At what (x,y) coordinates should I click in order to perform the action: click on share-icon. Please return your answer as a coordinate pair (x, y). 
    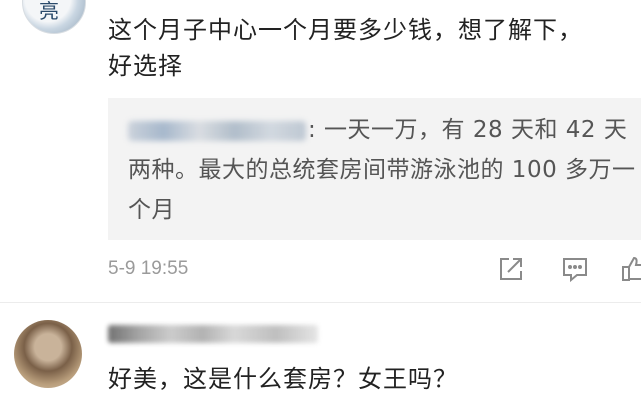
    Looking at the image, I should click on (511, 269).